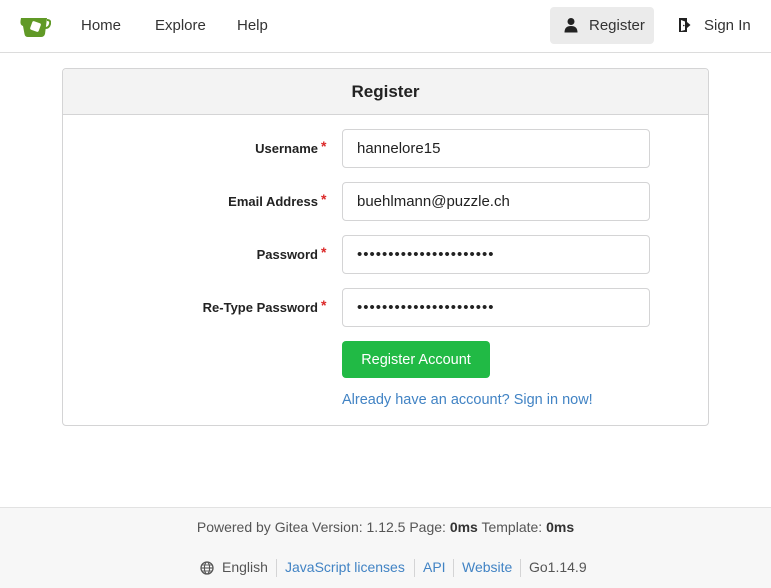 Image resolution: width=771 pixels, height=588 pixels. What do you see at coordinates (101, 26) in the screenshot?
I see `nav-home-link: Home` at bounding box center [101, 26].